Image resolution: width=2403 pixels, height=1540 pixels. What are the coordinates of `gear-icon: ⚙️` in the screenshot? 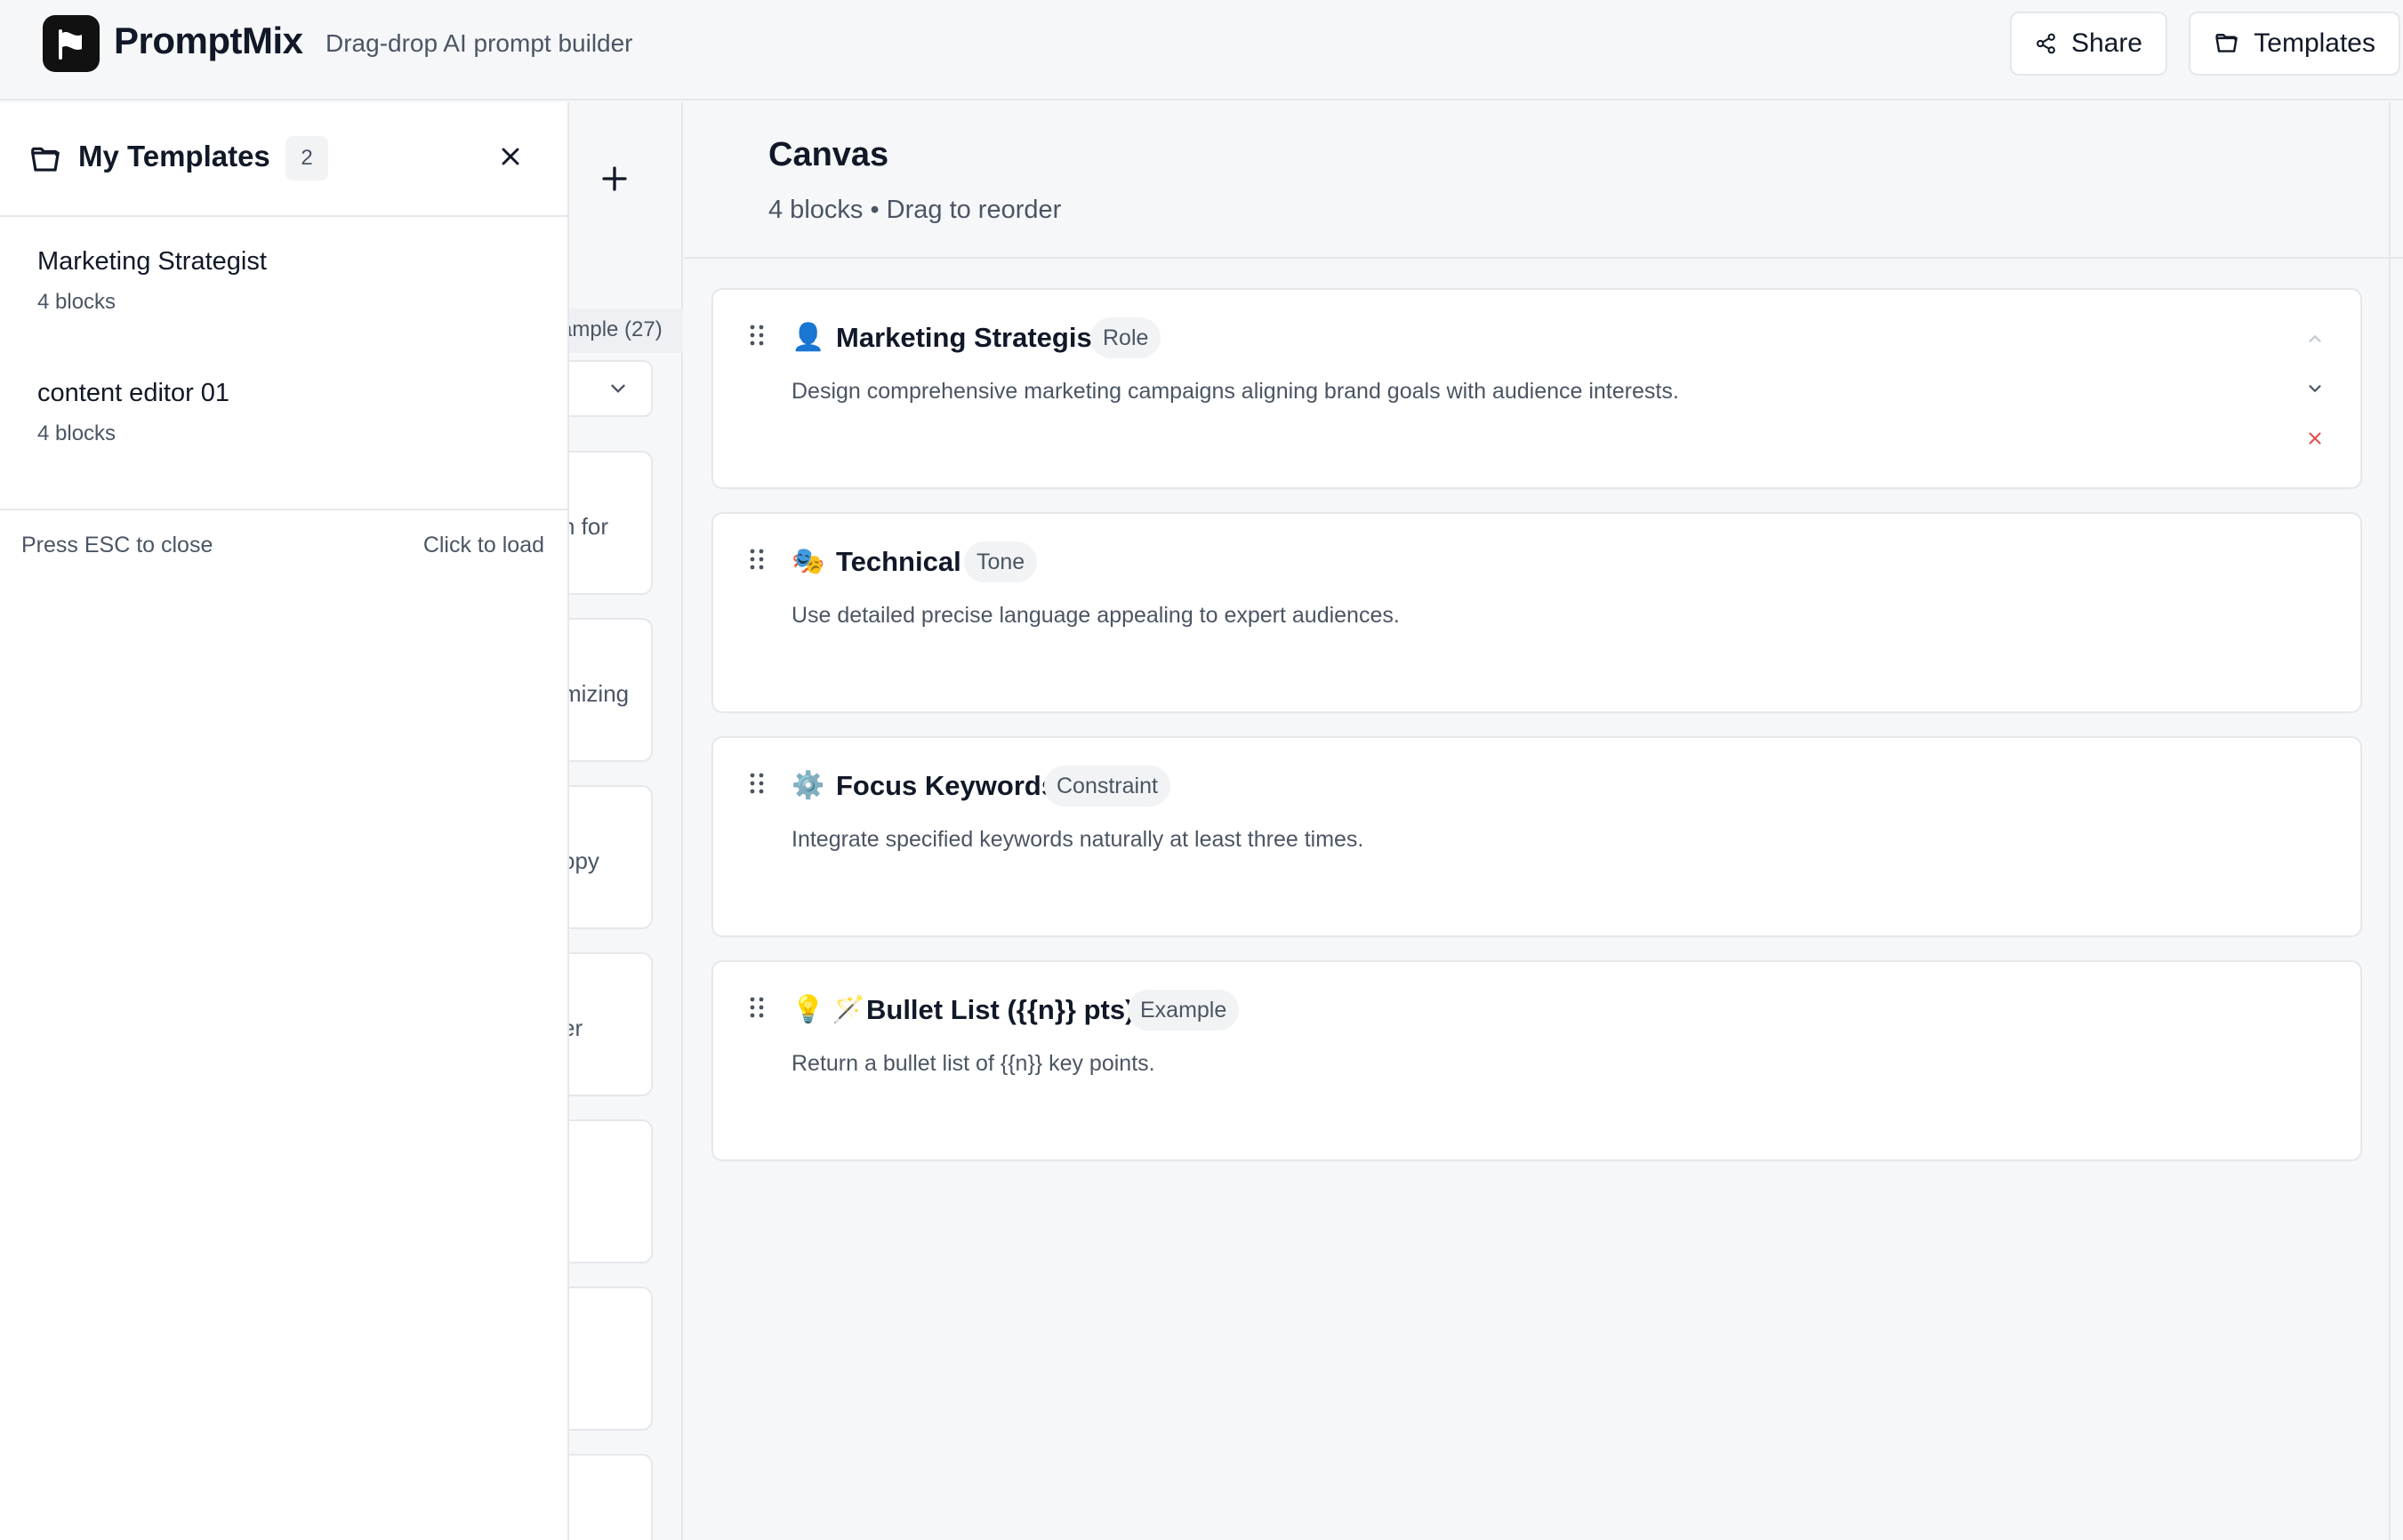 It's located at (808, 785).